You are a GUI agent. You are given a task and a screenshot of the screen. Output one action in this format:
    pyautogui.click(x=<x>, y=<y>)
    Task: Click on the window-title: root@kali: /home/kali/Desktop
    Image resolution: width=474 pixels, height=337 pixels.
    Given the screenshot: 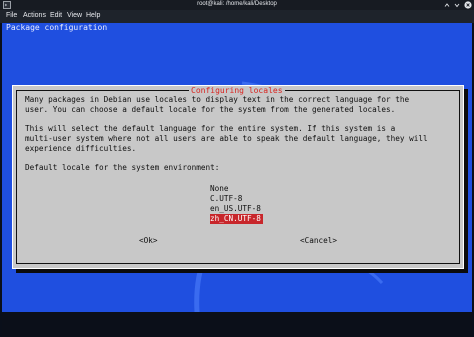 What is the action you would take?
    pyautogui.click(x=237, y=4)
    